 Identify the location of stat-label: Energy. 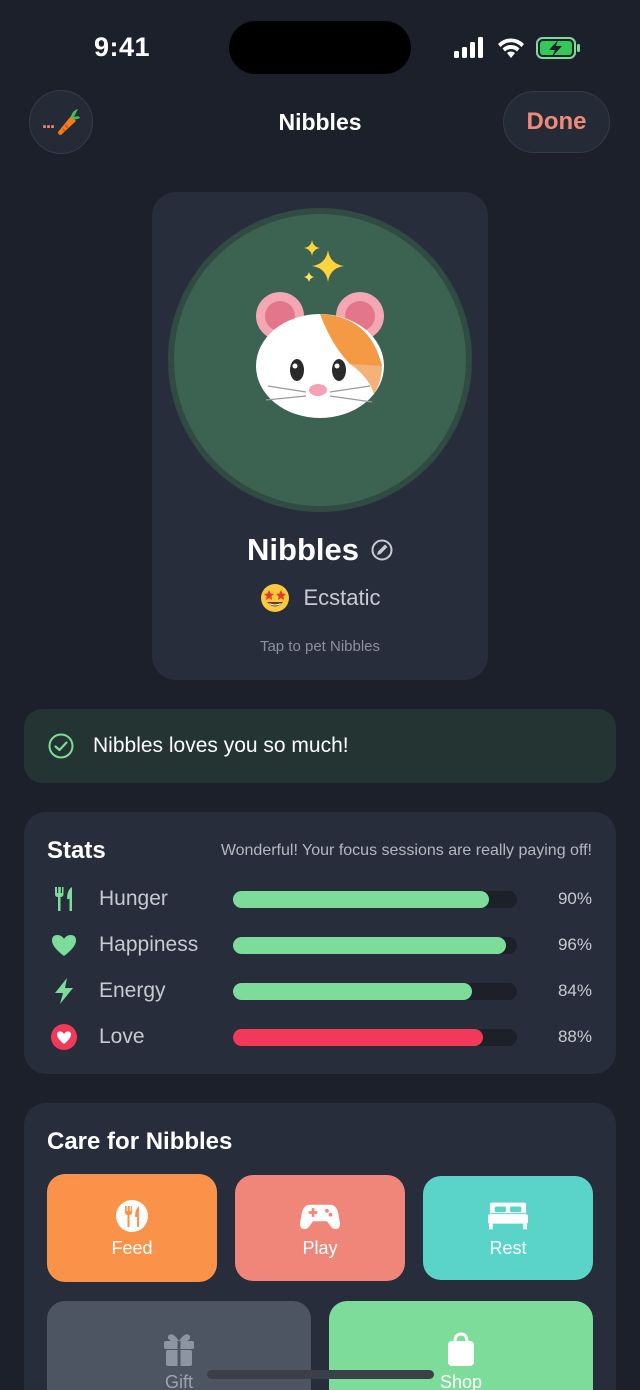
(132, 990).